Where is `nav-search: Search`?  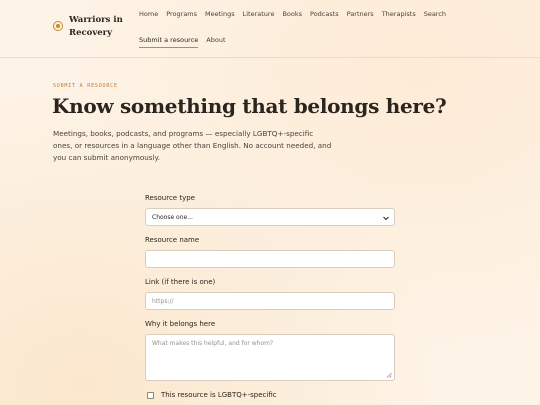
nav-search: Search is located at coordinates (435, 15).